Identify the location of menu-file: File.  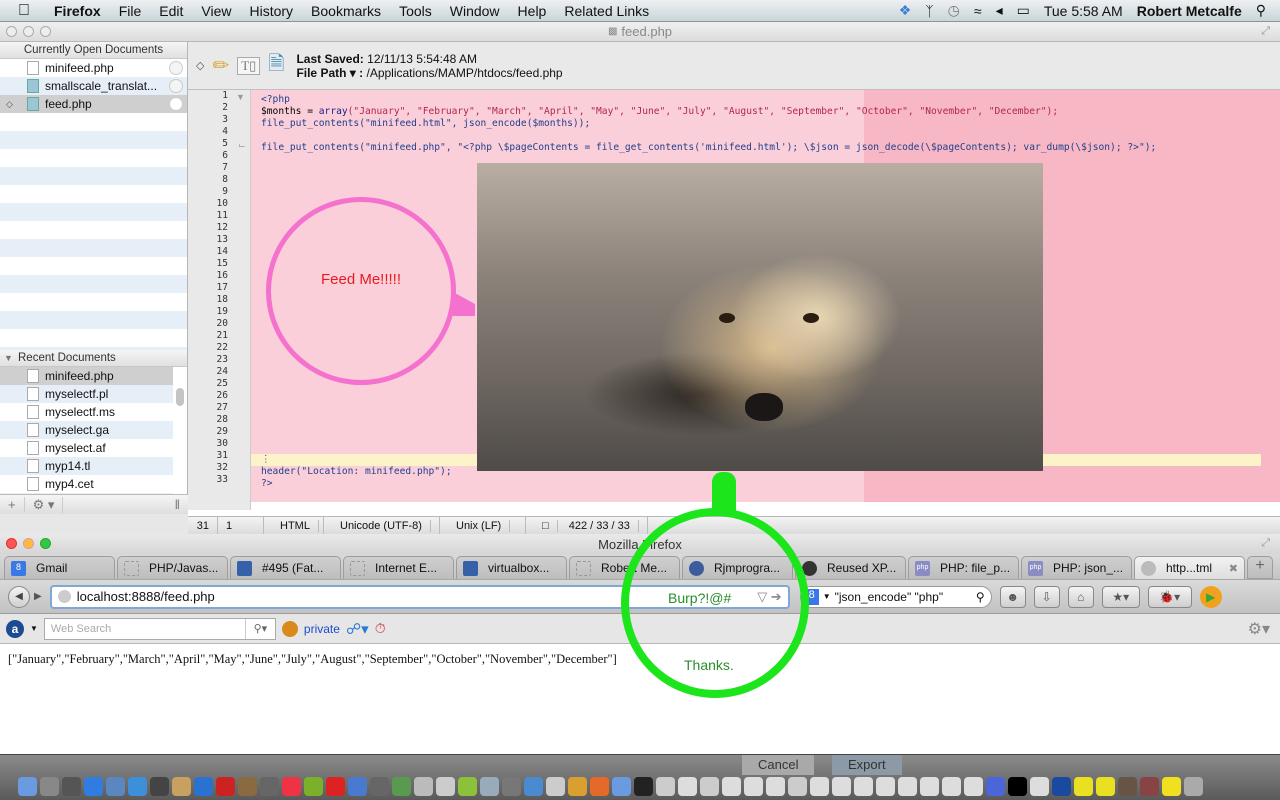
(130, 11).